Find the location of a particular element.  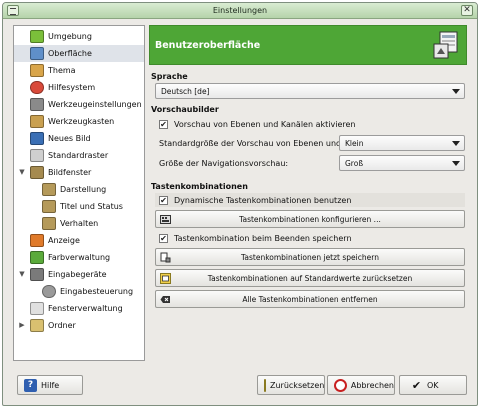

toolbox-icon is located at coordinates (37, 121).